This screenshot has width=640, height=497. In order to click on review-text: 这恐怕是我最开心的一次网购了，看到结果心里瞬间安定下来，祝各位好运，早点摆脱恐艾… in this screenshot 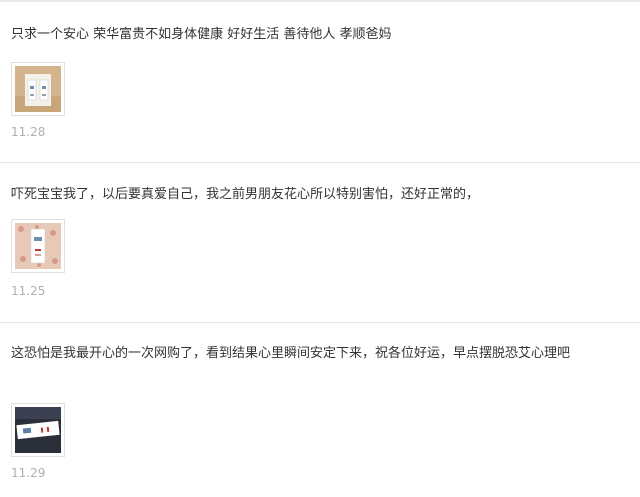, I will do `click(291, 353)`.